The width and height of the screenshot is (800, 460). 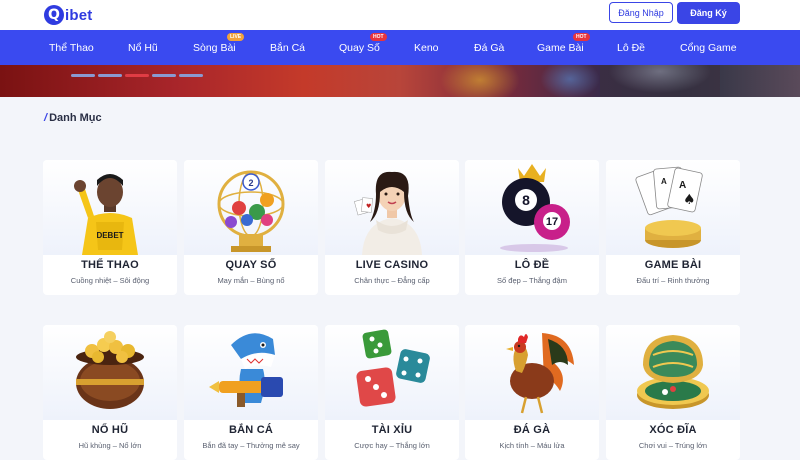 What do you see at coordinates (532, 430) in the screenshot?
I see `card-title: ĐÁ GÀ` at bounding box center [532, 430].